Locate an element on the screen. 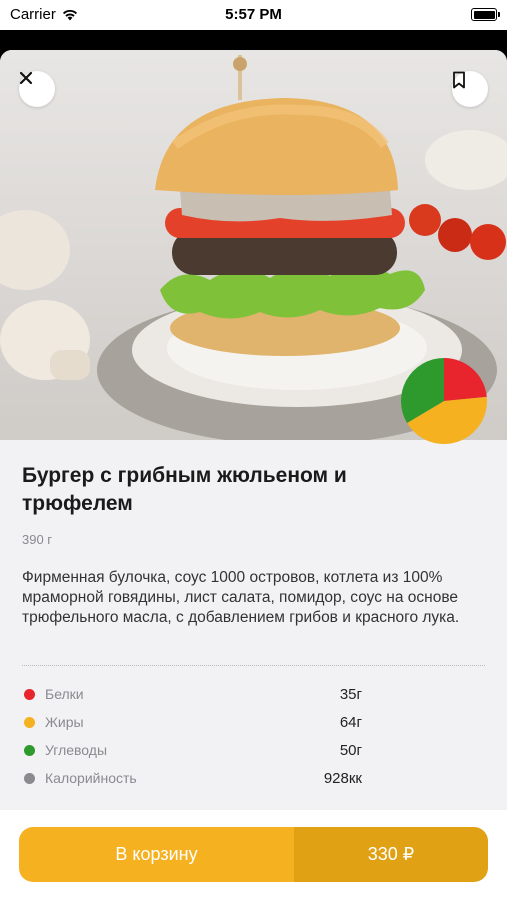 The height and width of the screenshot is (900, 507). divider is located at coordinates (253, 665).